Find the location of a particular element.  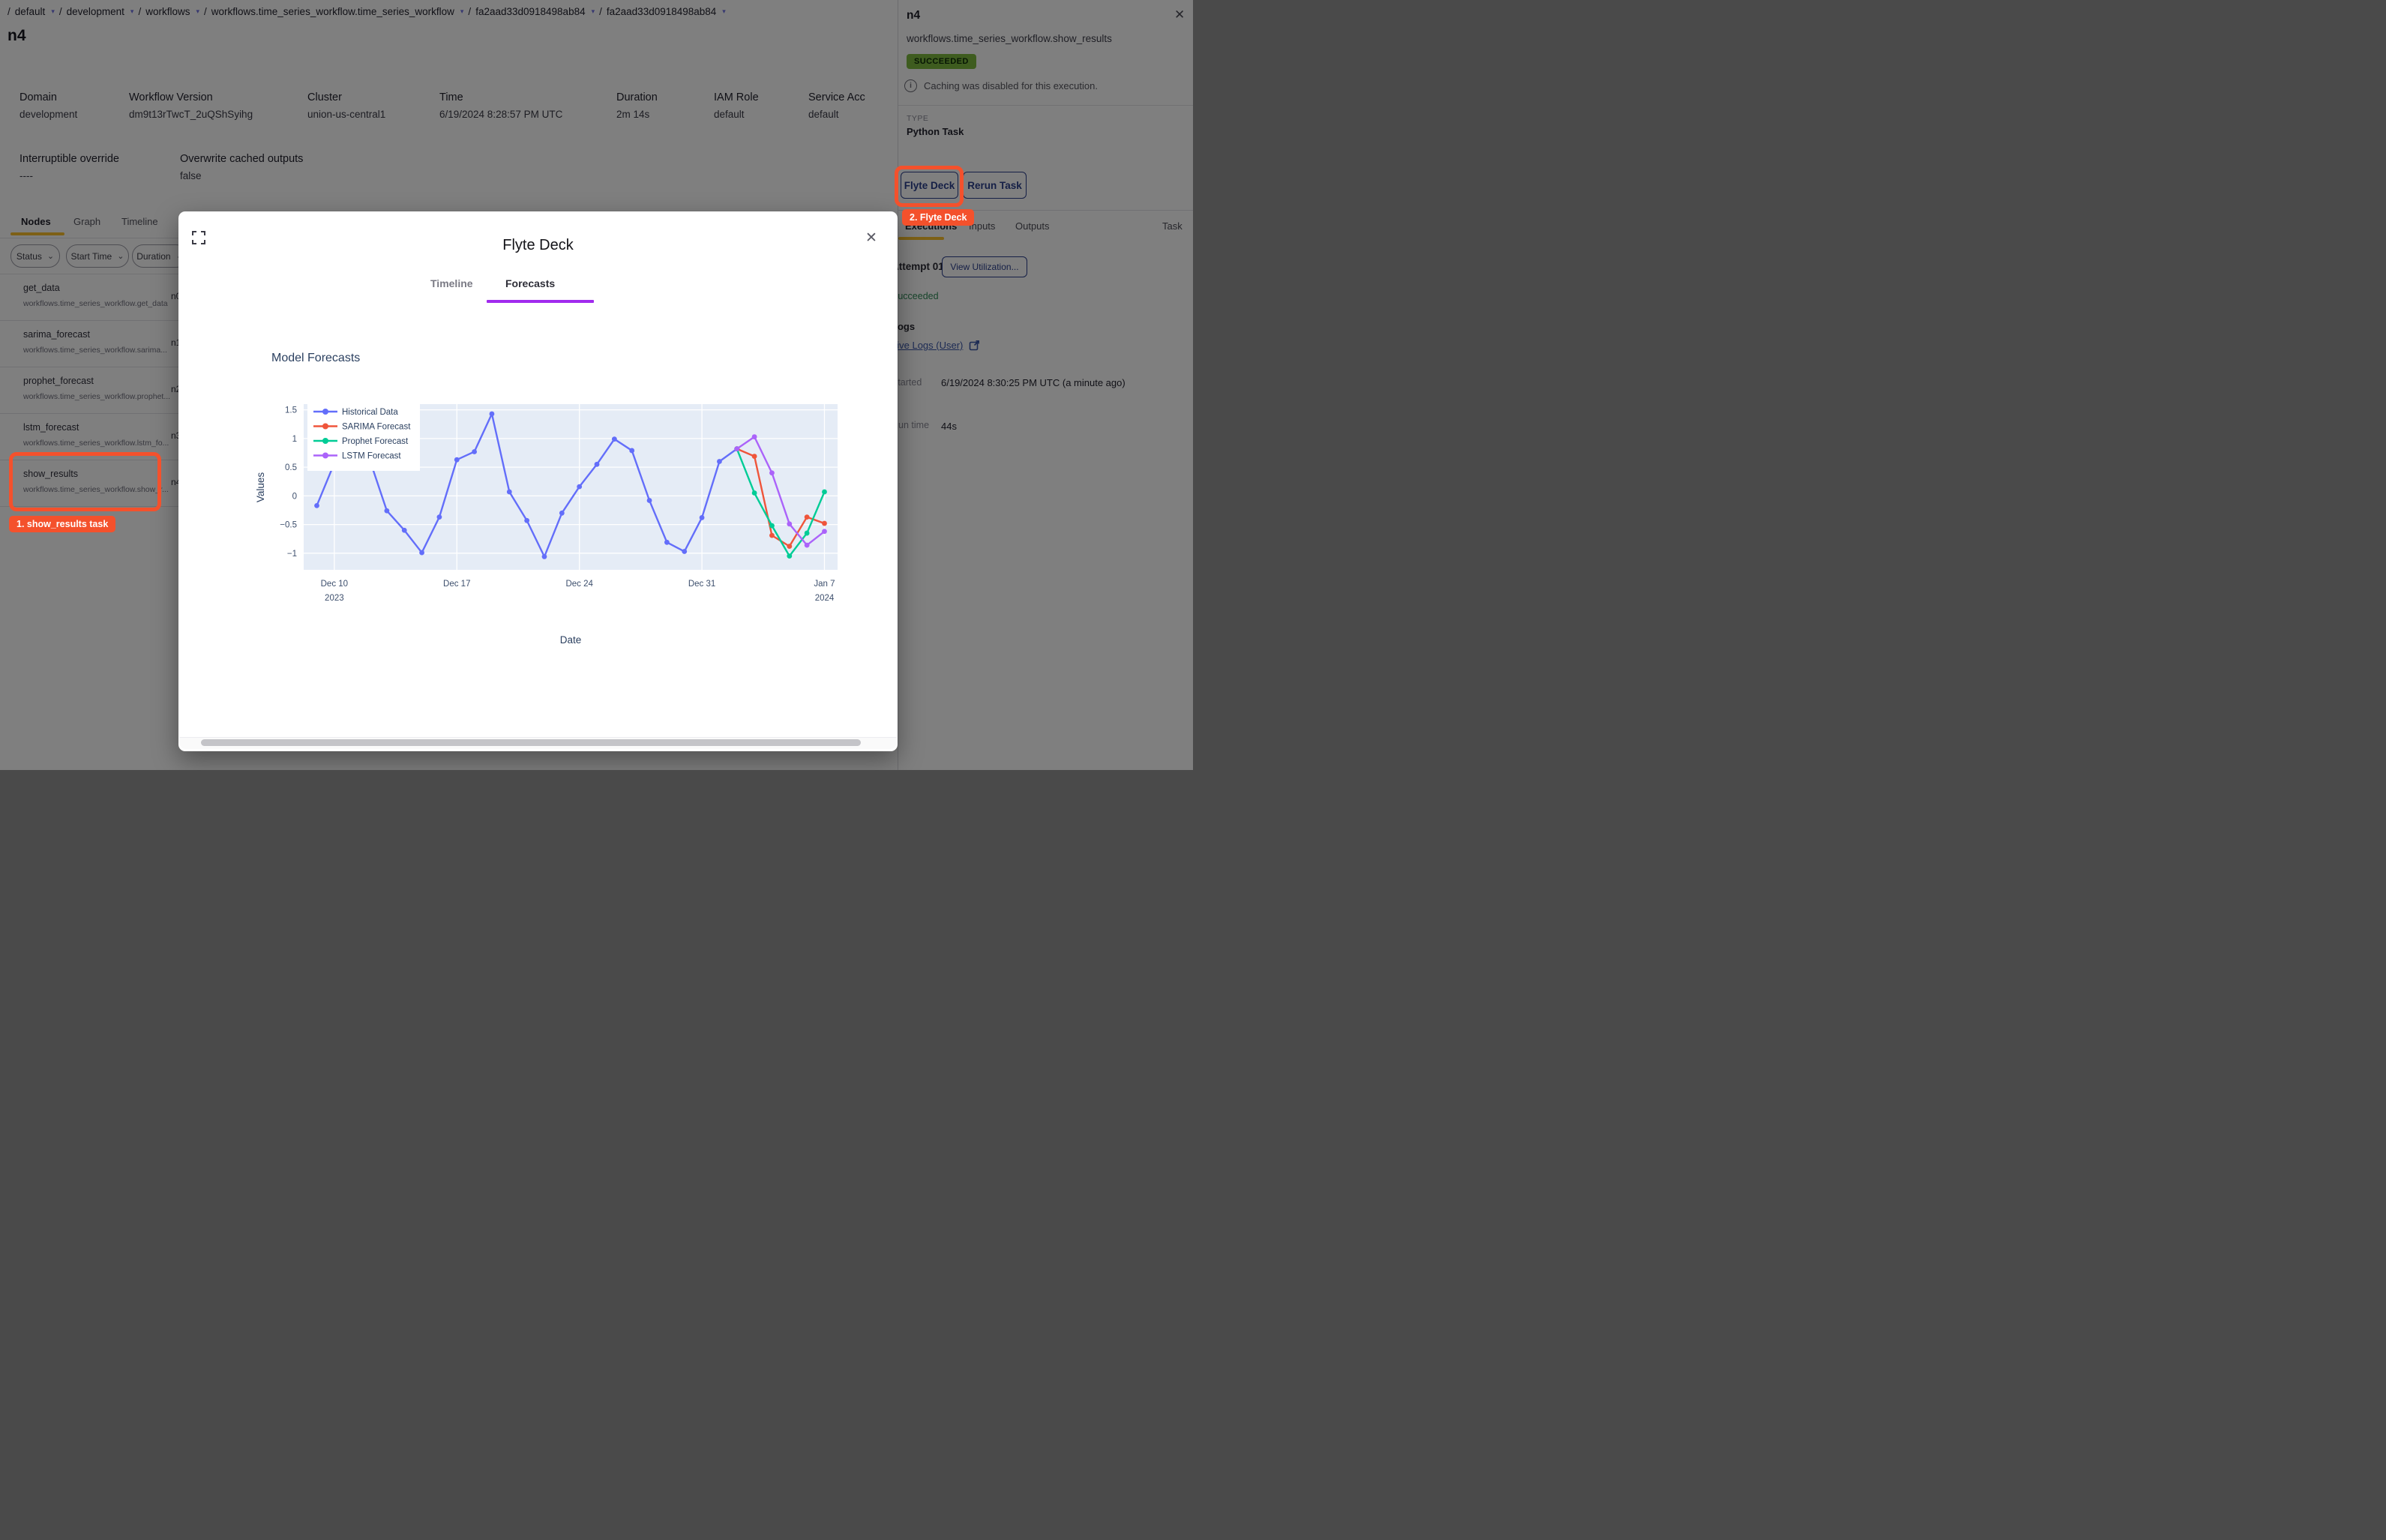

y-tick-label: 0.5 is located at coordinates (291, 467).